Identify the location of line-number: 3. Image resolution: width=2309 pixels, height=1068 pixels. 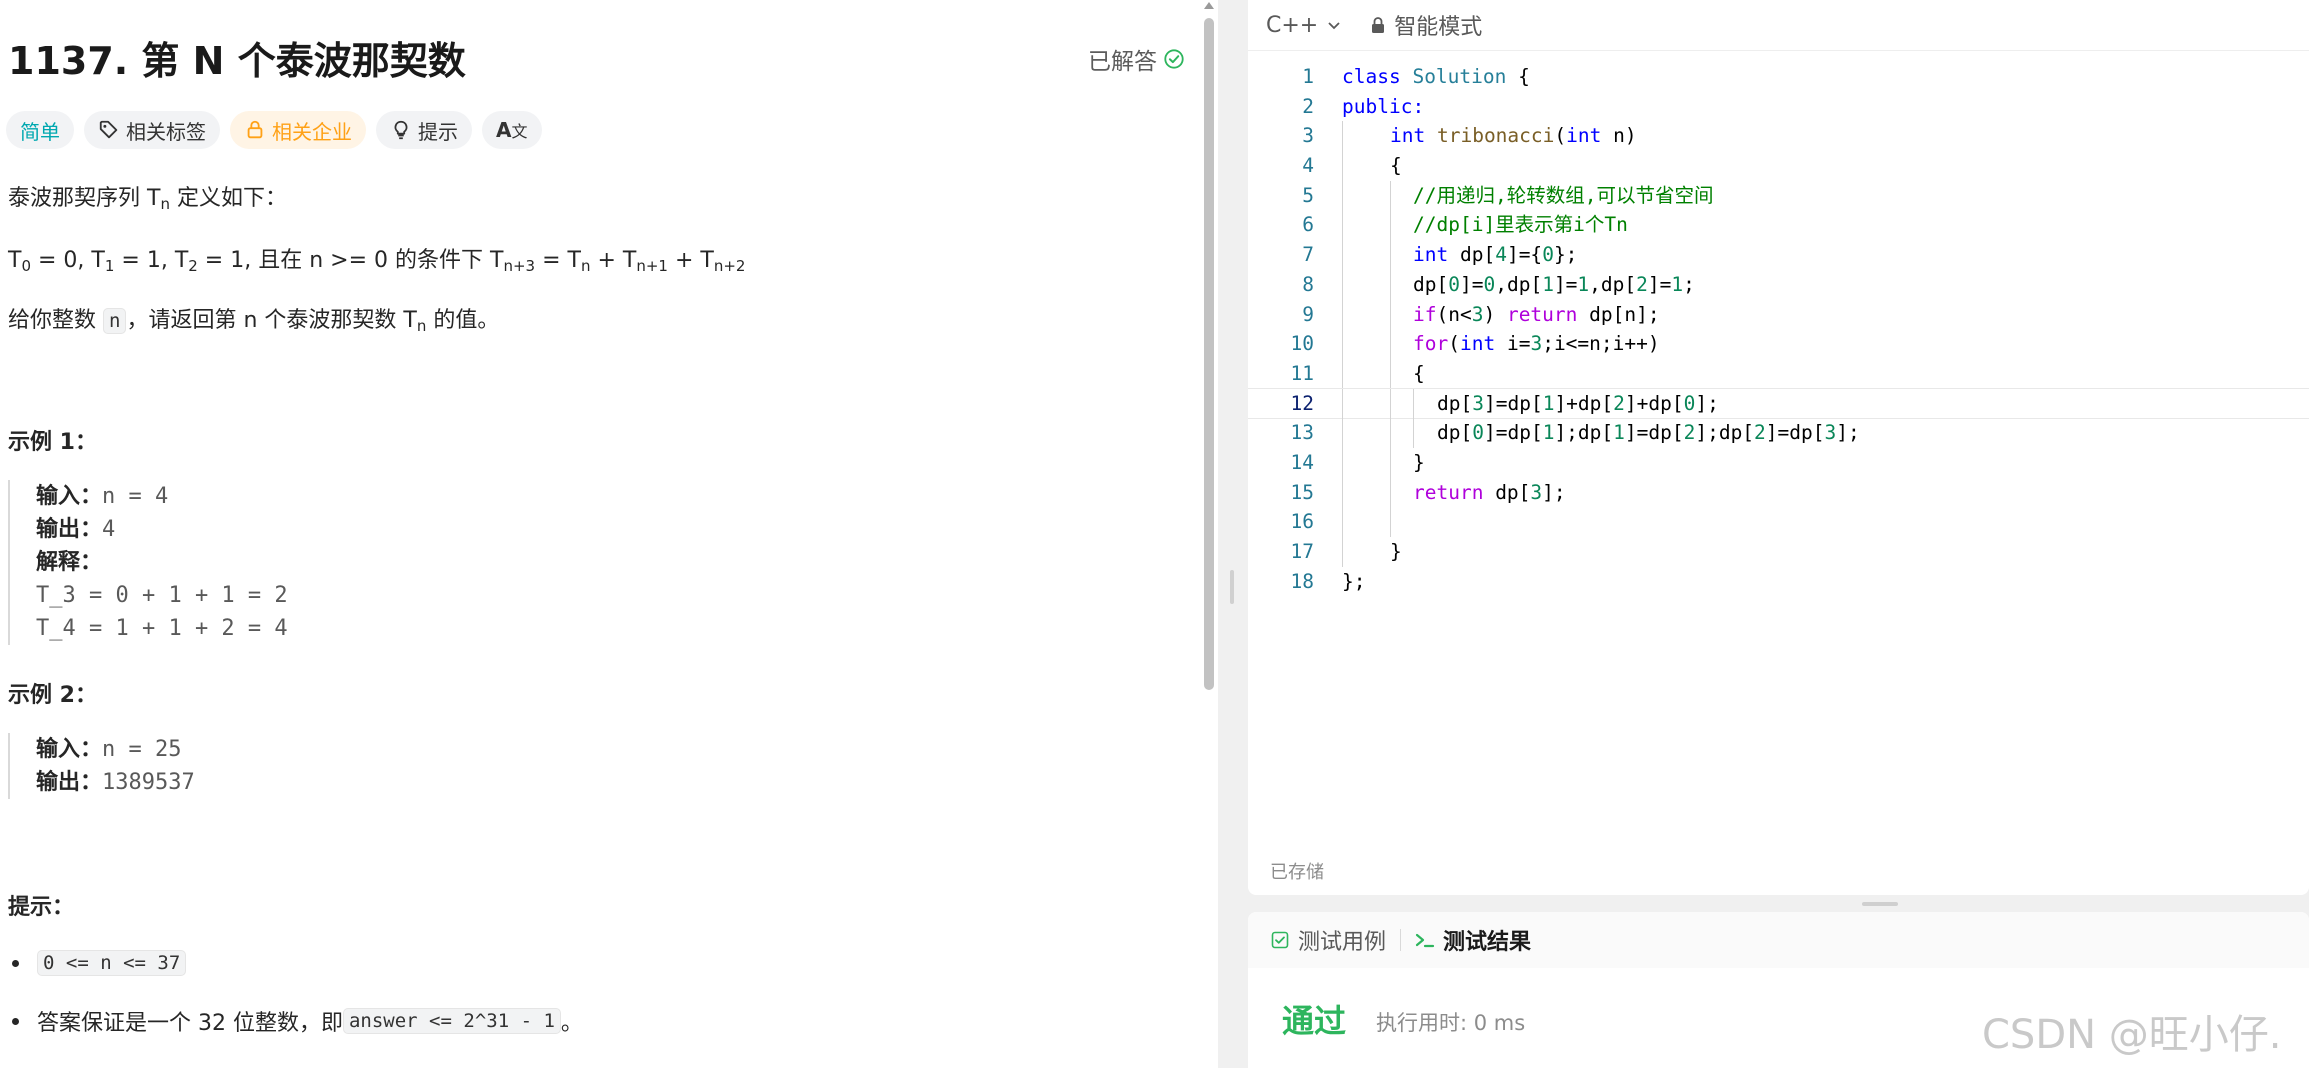
(1308, 136).